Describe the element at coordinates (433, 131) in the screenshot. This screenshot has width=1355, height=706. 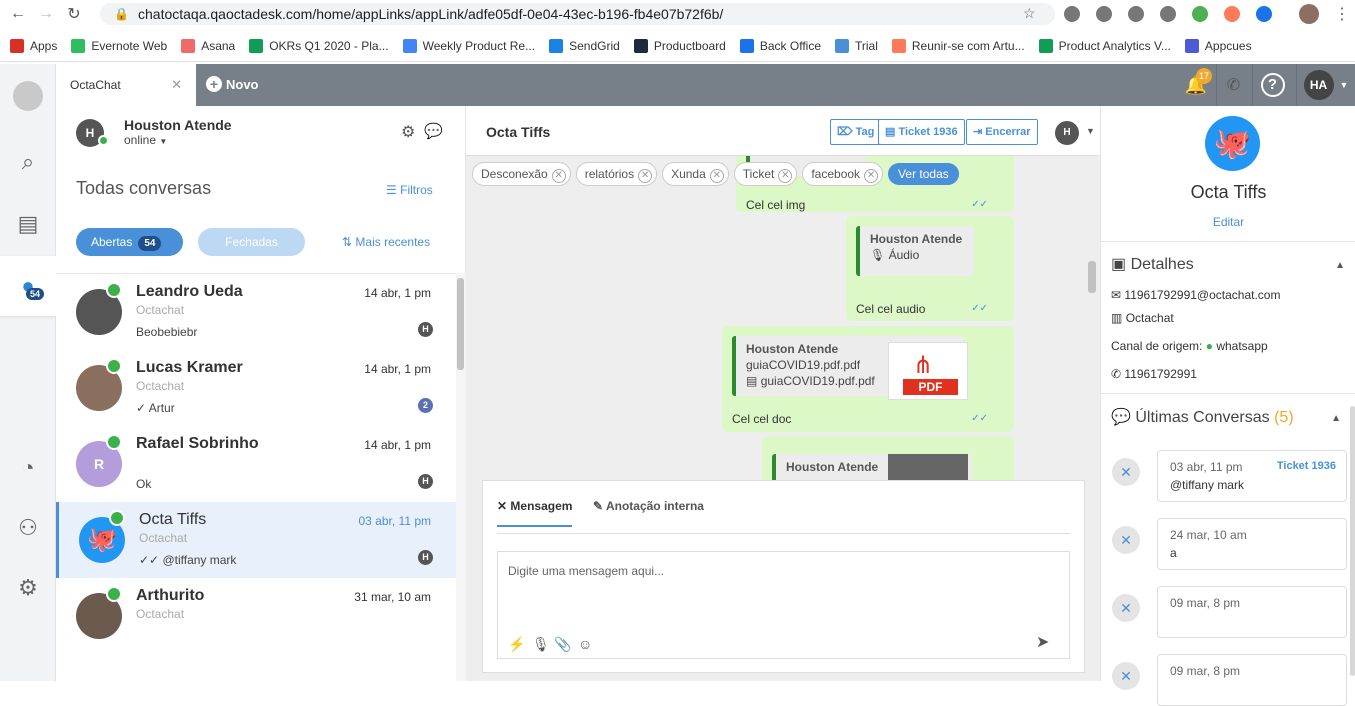
I see `new-chat-icon: 💬` at that location.